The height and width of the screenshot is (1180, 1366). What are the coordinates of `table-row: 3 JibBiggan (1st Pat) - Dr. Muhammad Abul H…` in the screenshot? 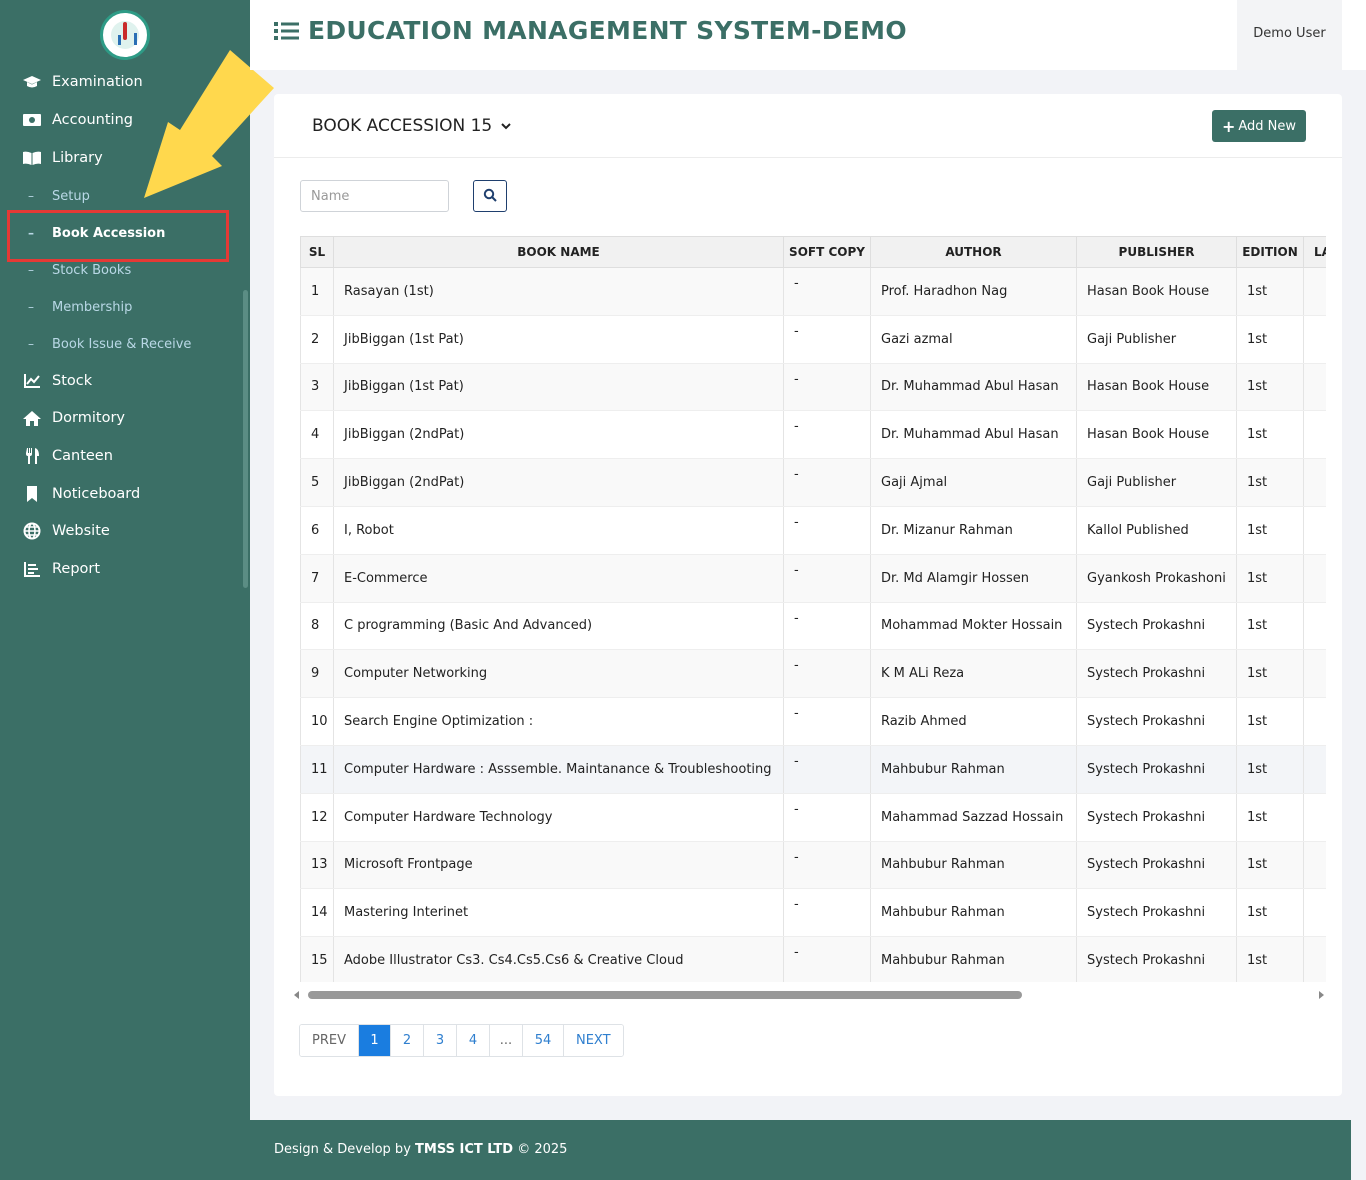 It's located at (813, 387).